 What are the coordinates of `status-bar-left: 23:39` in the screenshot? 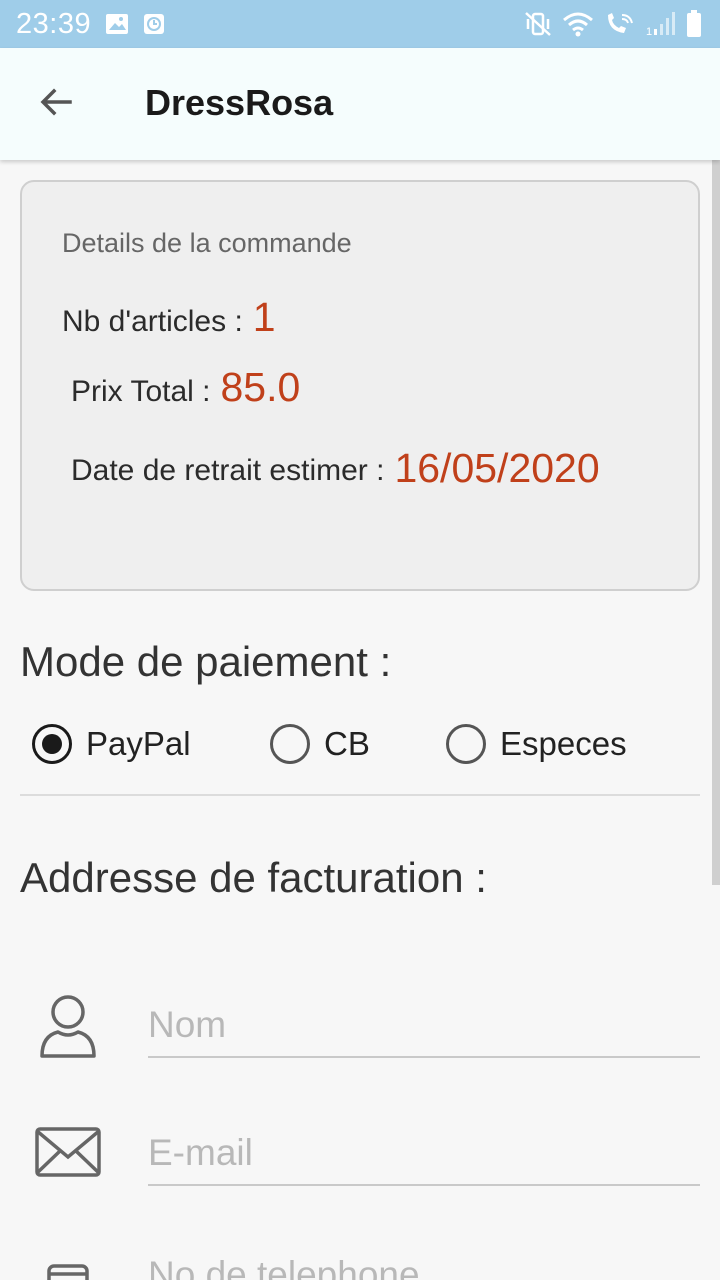 It's located at (90, 24).